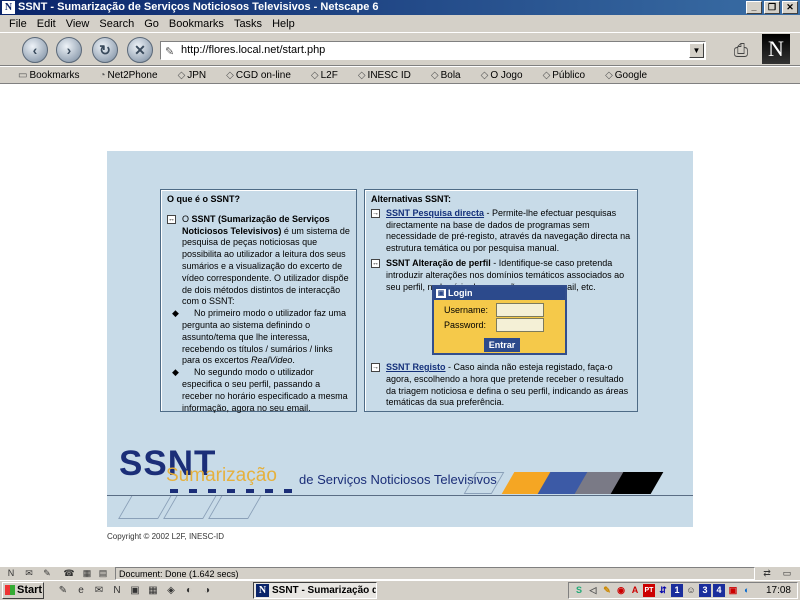 Image resolution: width=800 pixels, height=600 pixels. I want to click on quicklaunch-app-icon: ◈, so click(171, 590).